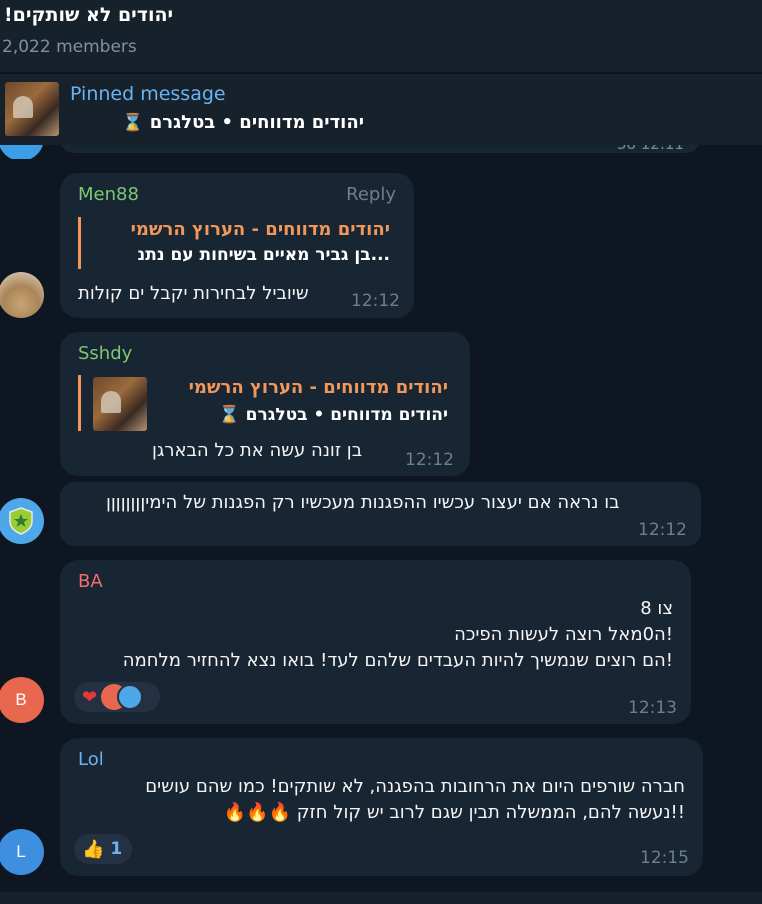  I want to click on sender-name: BA, so click(90, 581).